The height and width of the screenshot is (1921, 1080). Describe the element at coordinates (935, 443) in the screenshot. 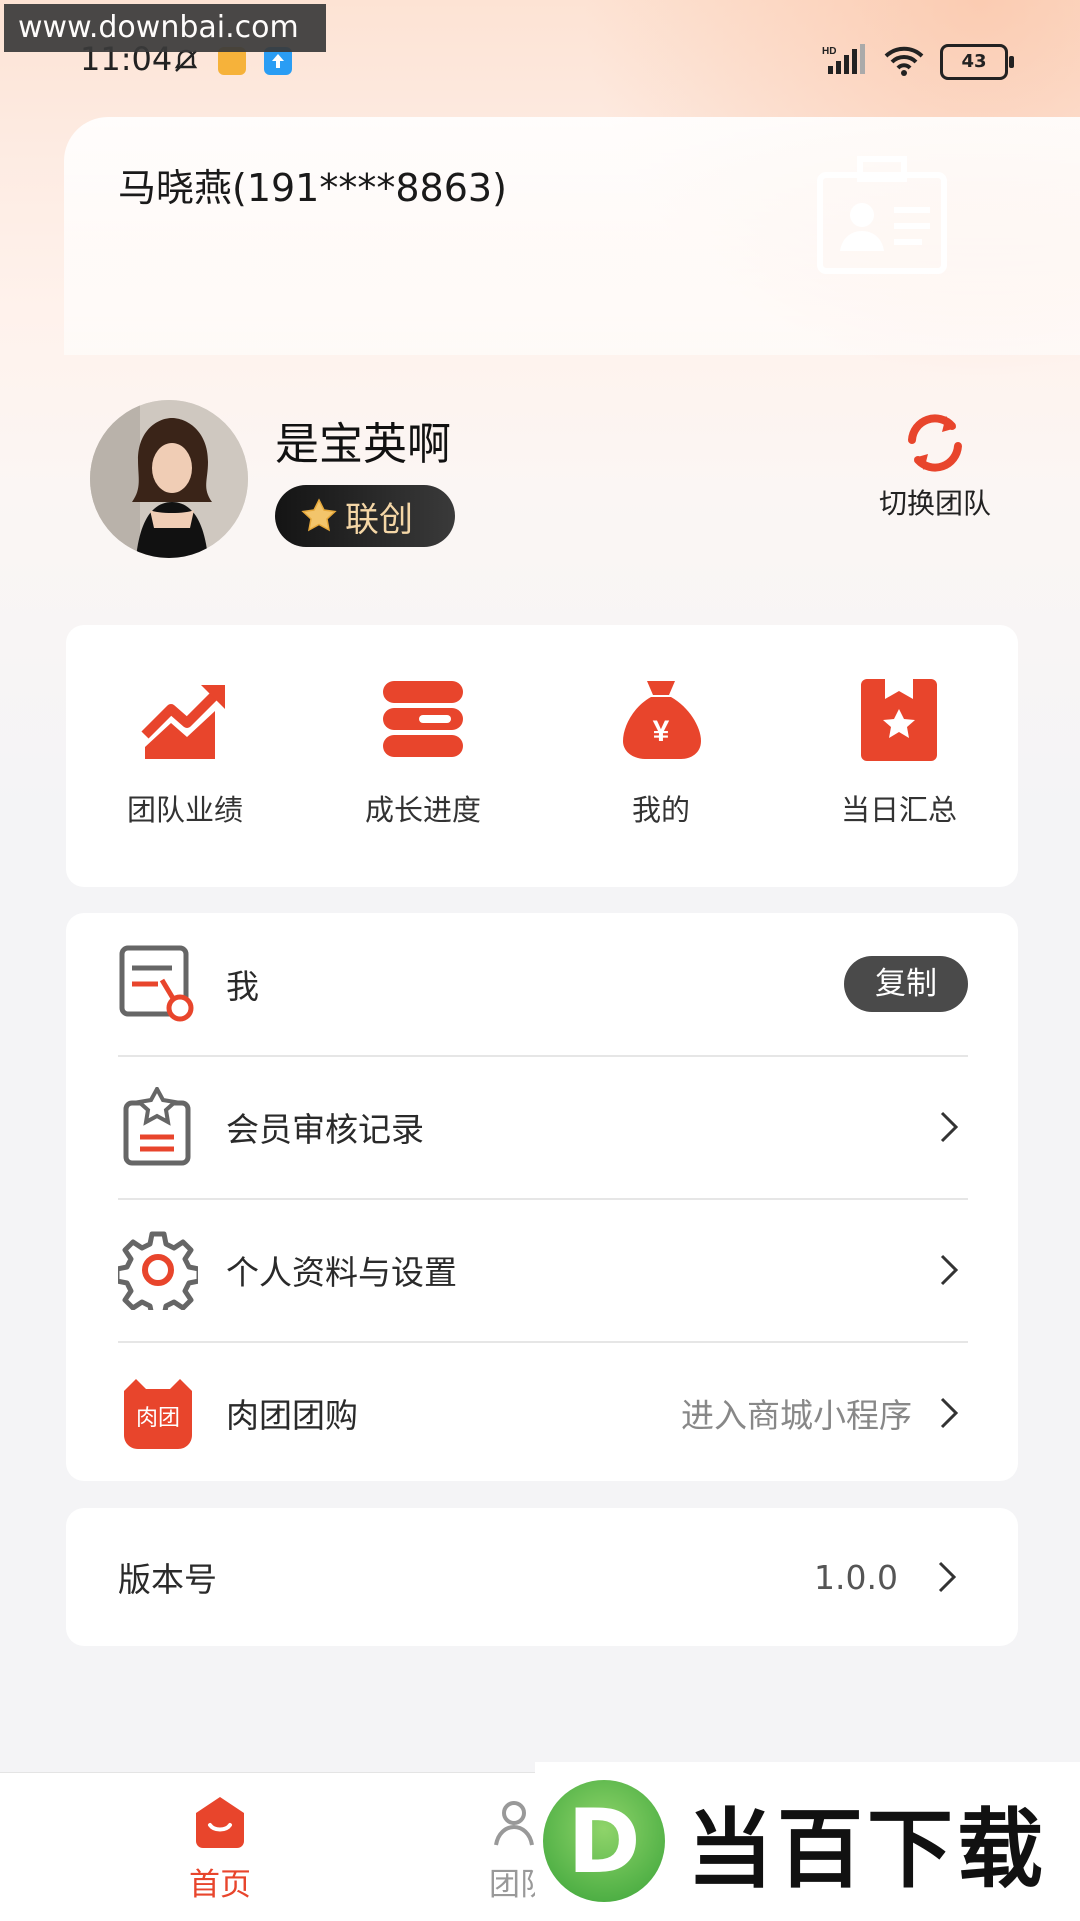

I see `refresh-icon` at that location.